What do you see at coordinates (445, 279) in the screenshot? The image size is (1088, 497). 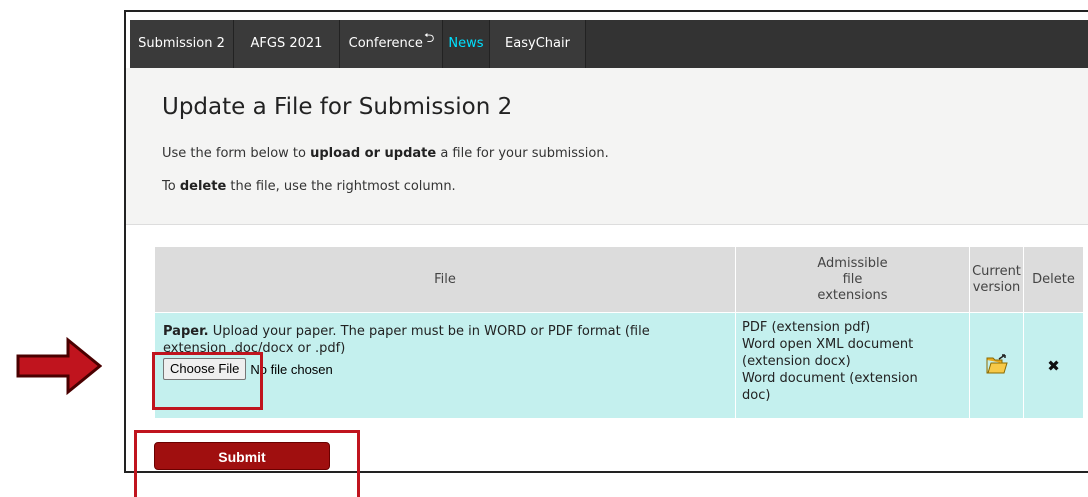 I see `column-header-file: File` at bounding box center [445, 279].